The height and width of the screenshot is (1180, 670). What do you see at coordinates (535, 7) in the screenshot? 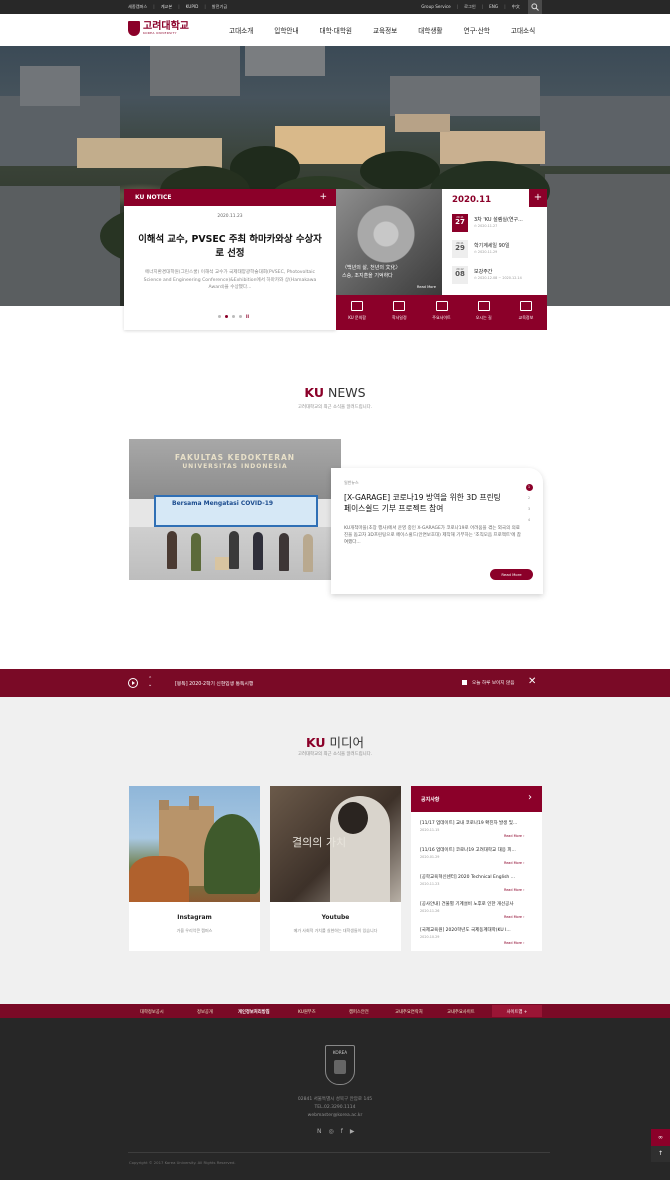
I see `search-button` at bounding box center [535, 7].